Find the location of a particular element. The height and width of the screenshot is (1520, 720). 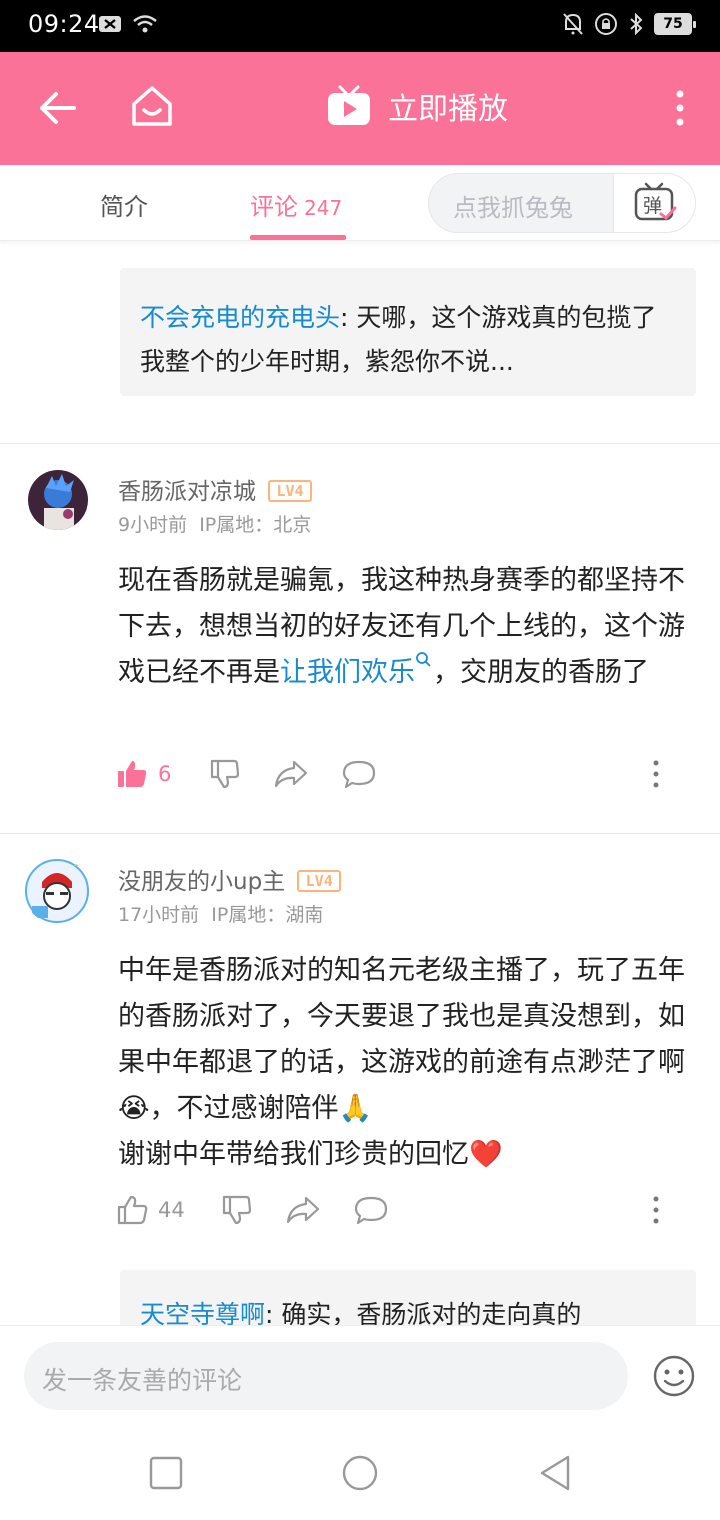

tab-comments: 评论 247 is located at coordinates (296, 204).